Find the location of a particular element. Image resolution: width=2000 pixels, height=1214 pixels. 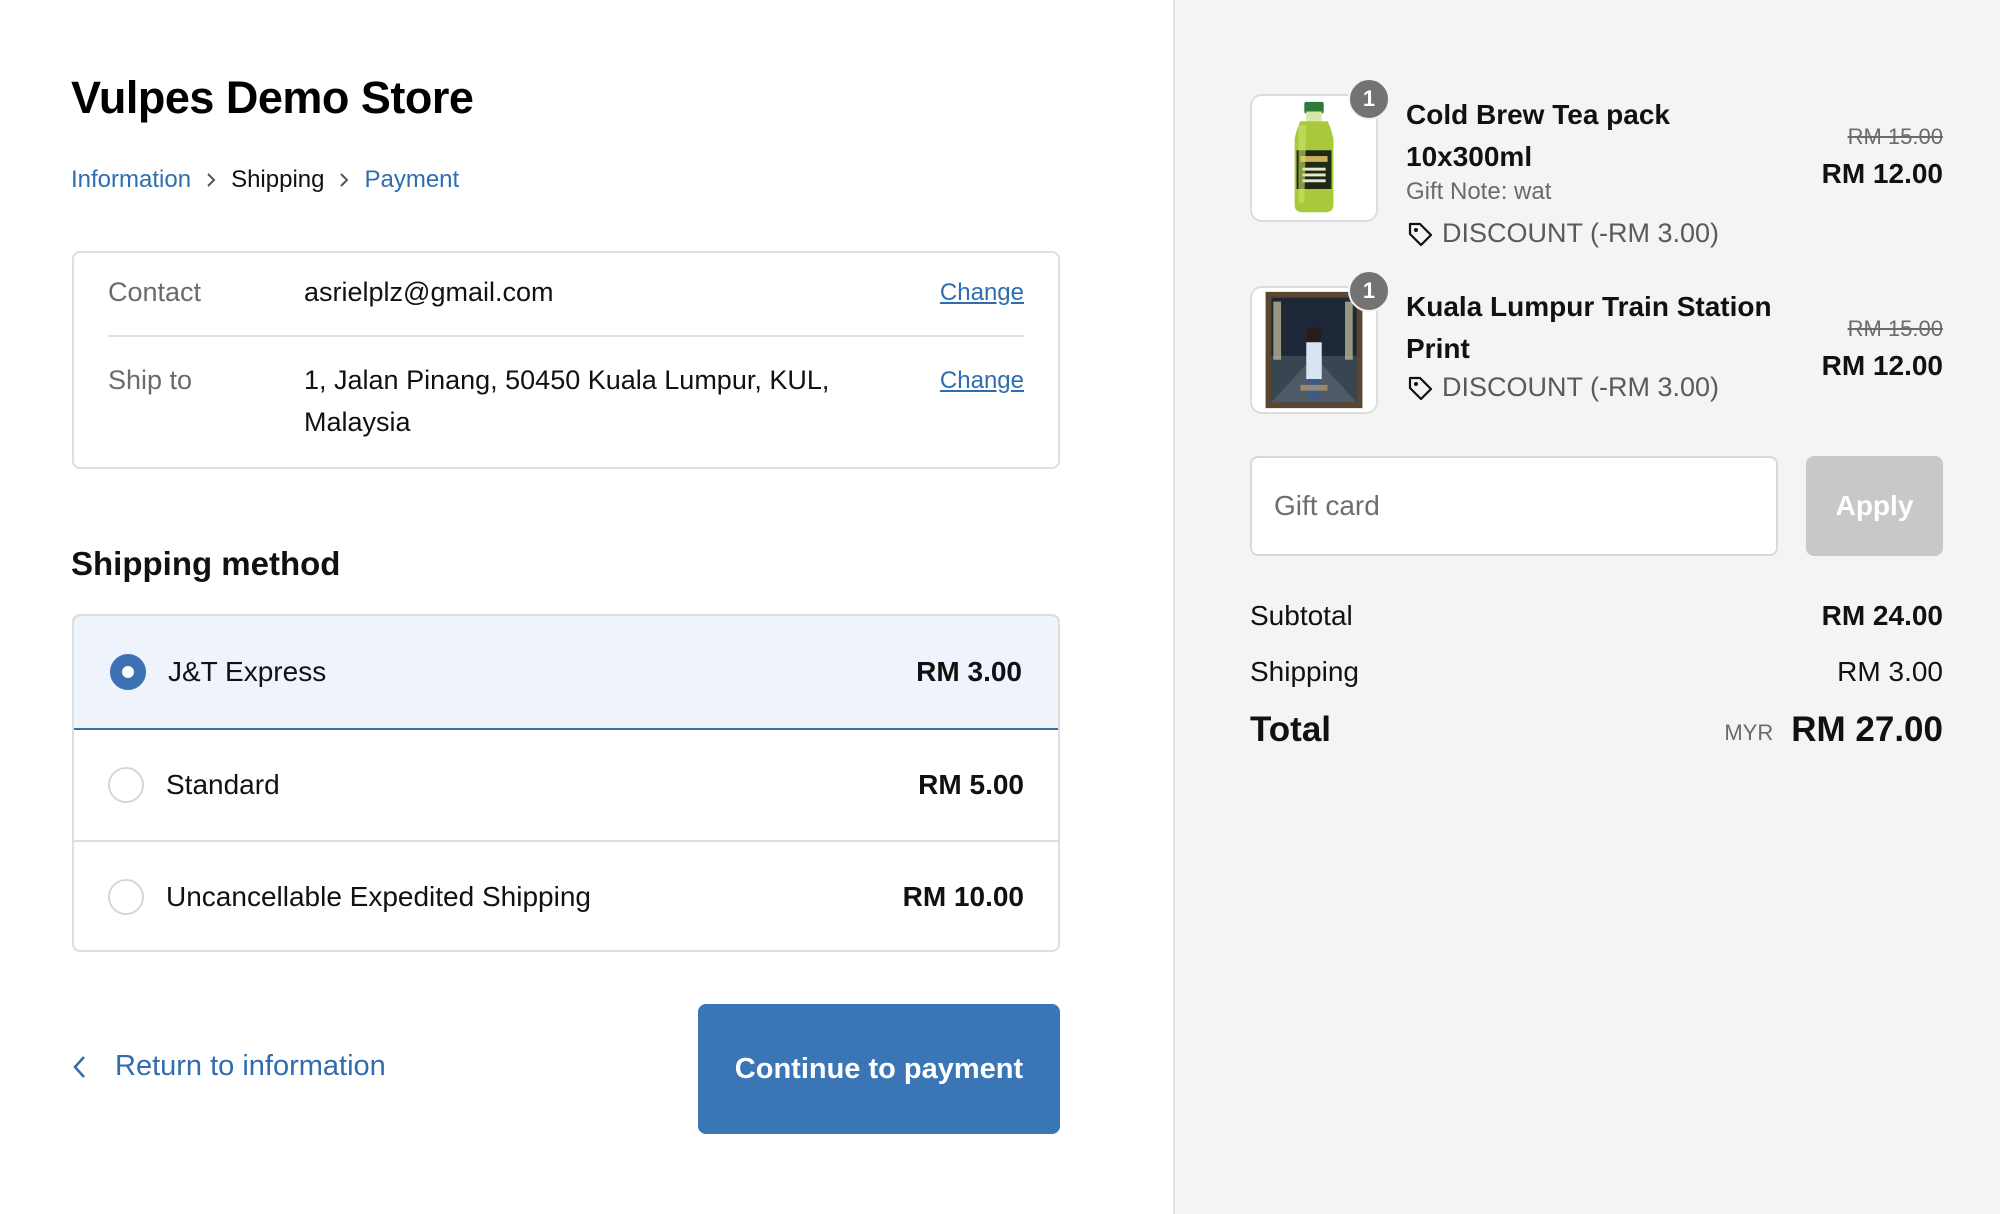

subtotal-row: Subtotal RM 24.00 is located at coordinates (1596, 616).